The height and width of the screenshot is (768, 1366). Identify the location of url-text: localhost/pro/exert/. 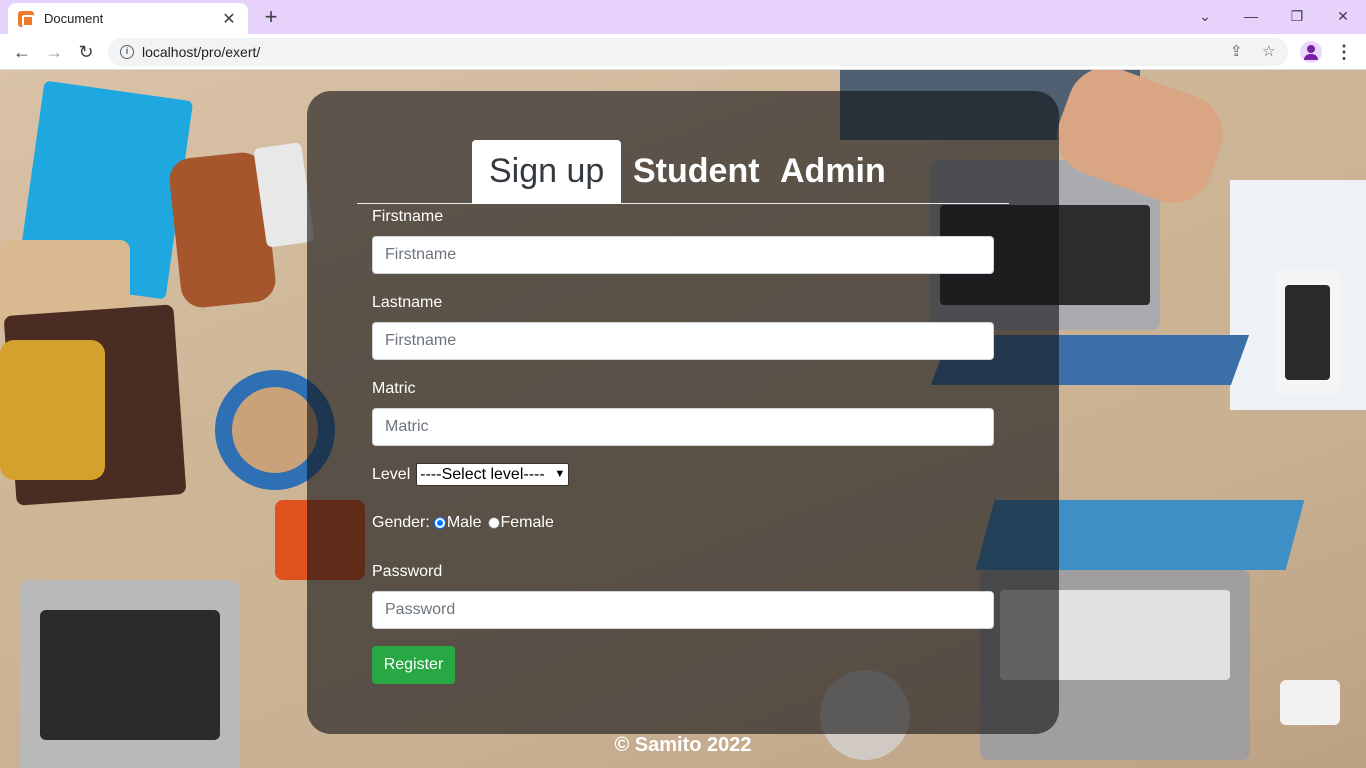
(201, 52).